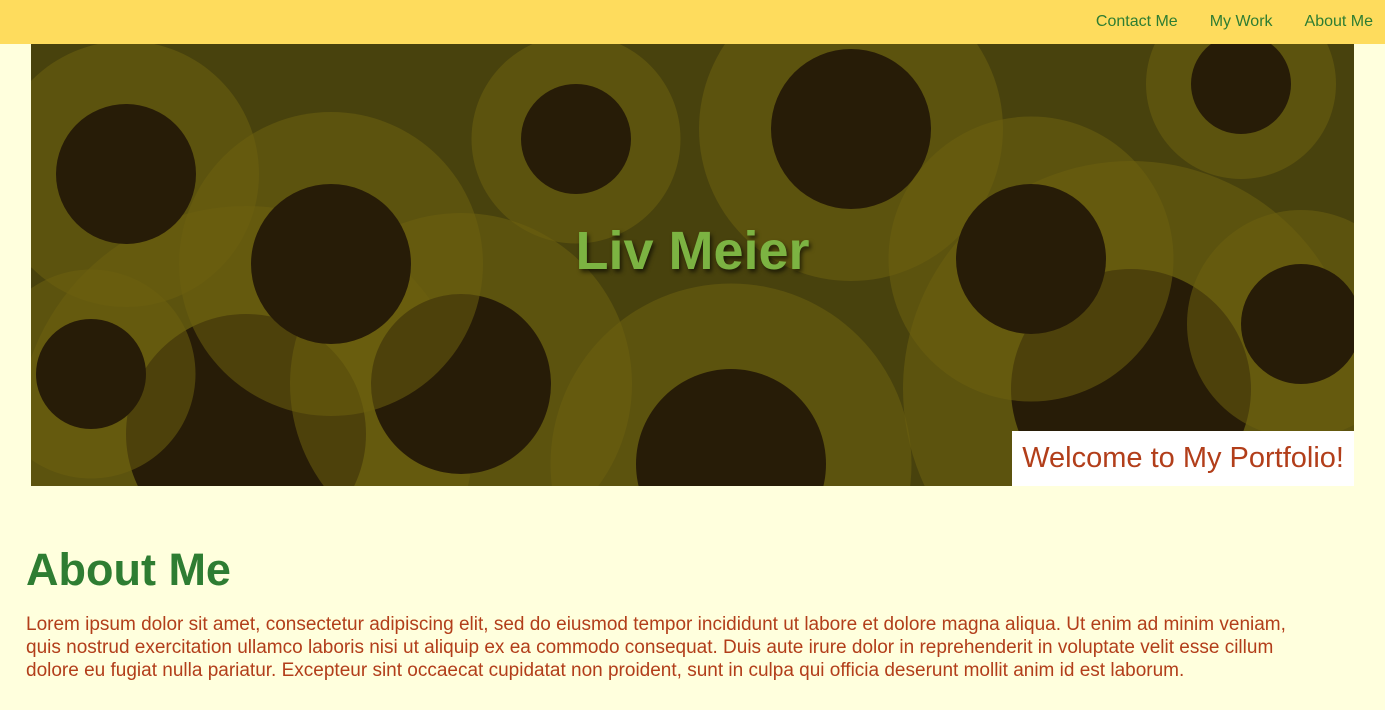  What do you see at coordinates (128, 569) in the screenshot?
I see `about-heading: About Me` at bounding box center [128, 569].